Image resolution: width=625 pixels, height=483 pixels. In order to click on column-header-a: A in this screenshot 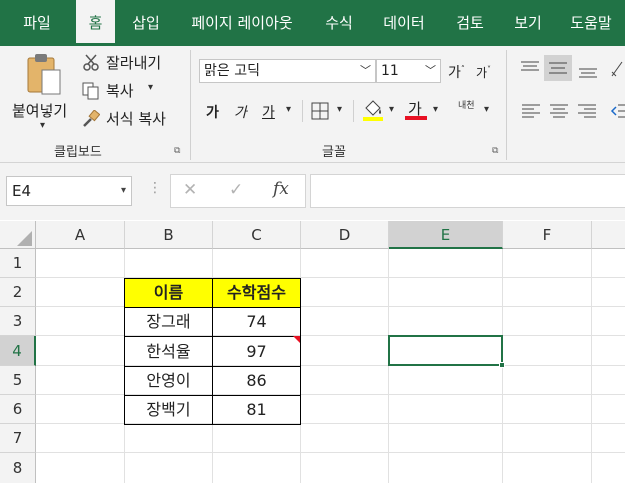, I will do `click(80, 235)`.